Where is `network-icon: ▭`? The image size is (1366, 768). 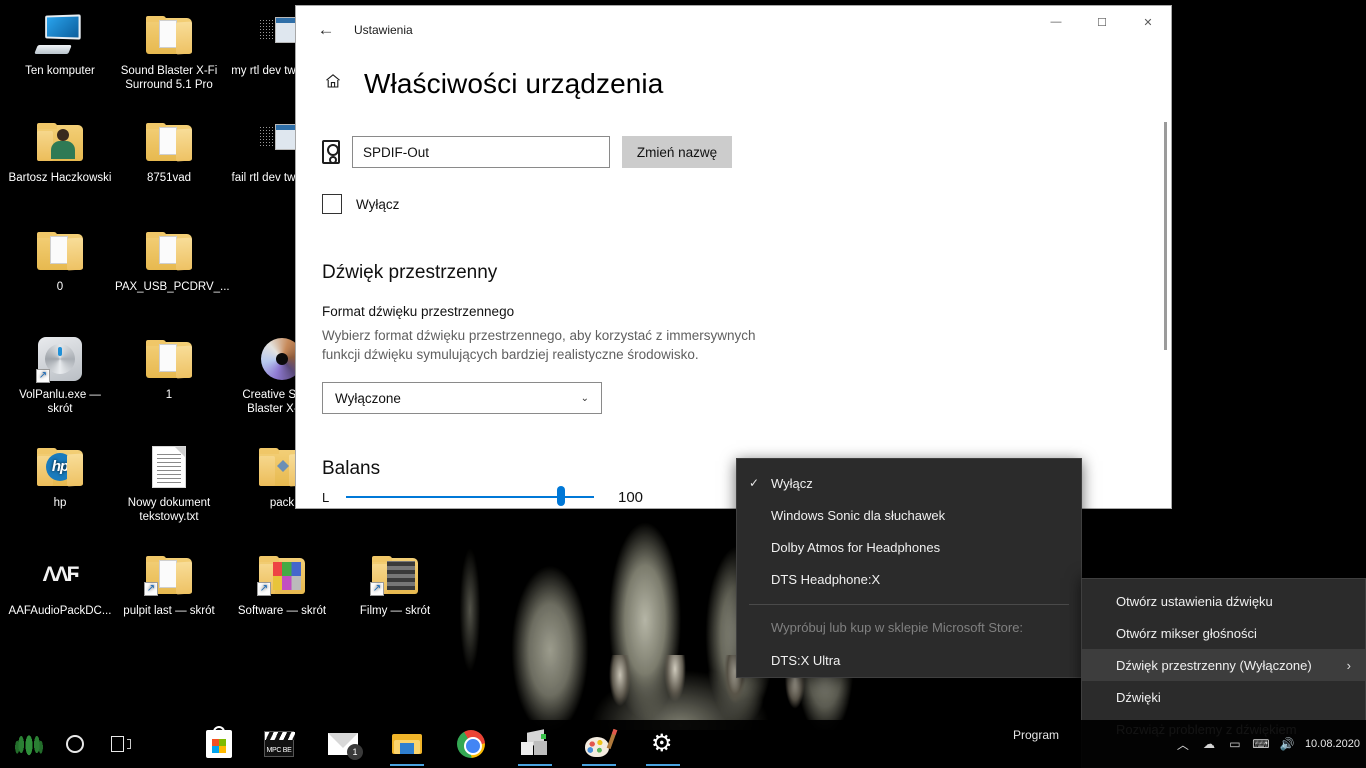
network-icon: ▭ is located at coordinates (1235, 744).